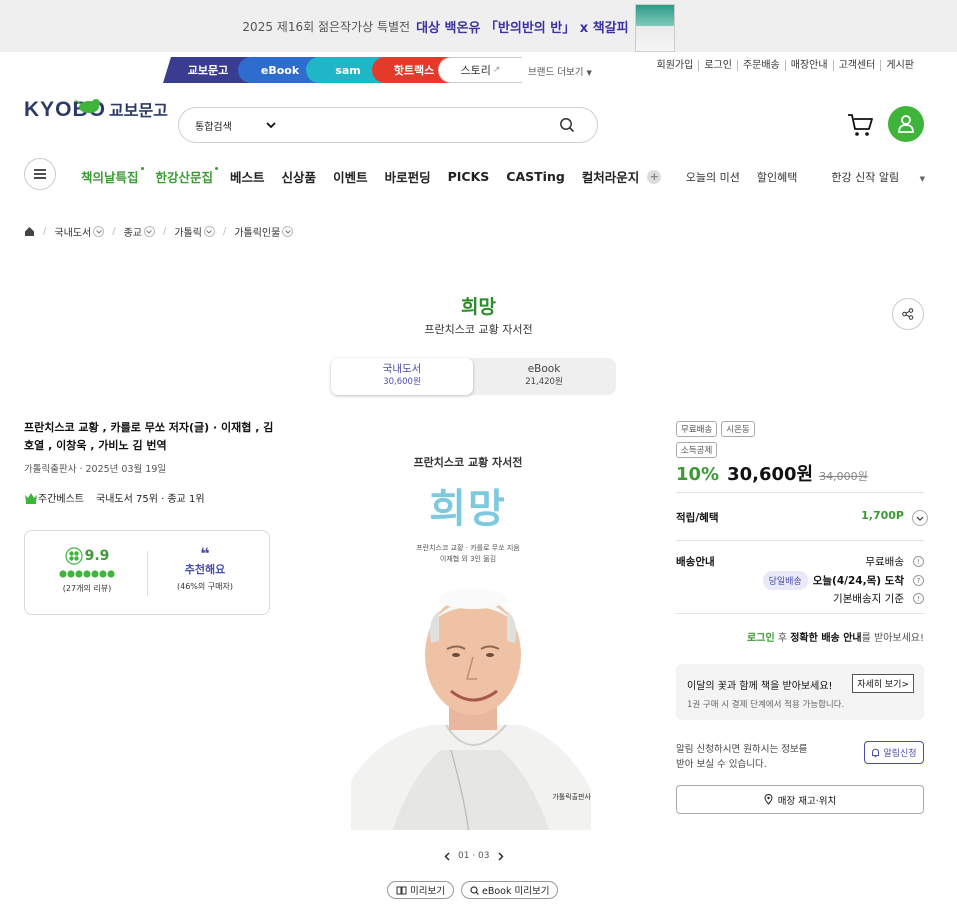 This screenshot has height=924, width=957. What do you see at coordinates (698, 474) in the screenshot?
I see `discount-rate: 10%` at bounding box center [698, 474].